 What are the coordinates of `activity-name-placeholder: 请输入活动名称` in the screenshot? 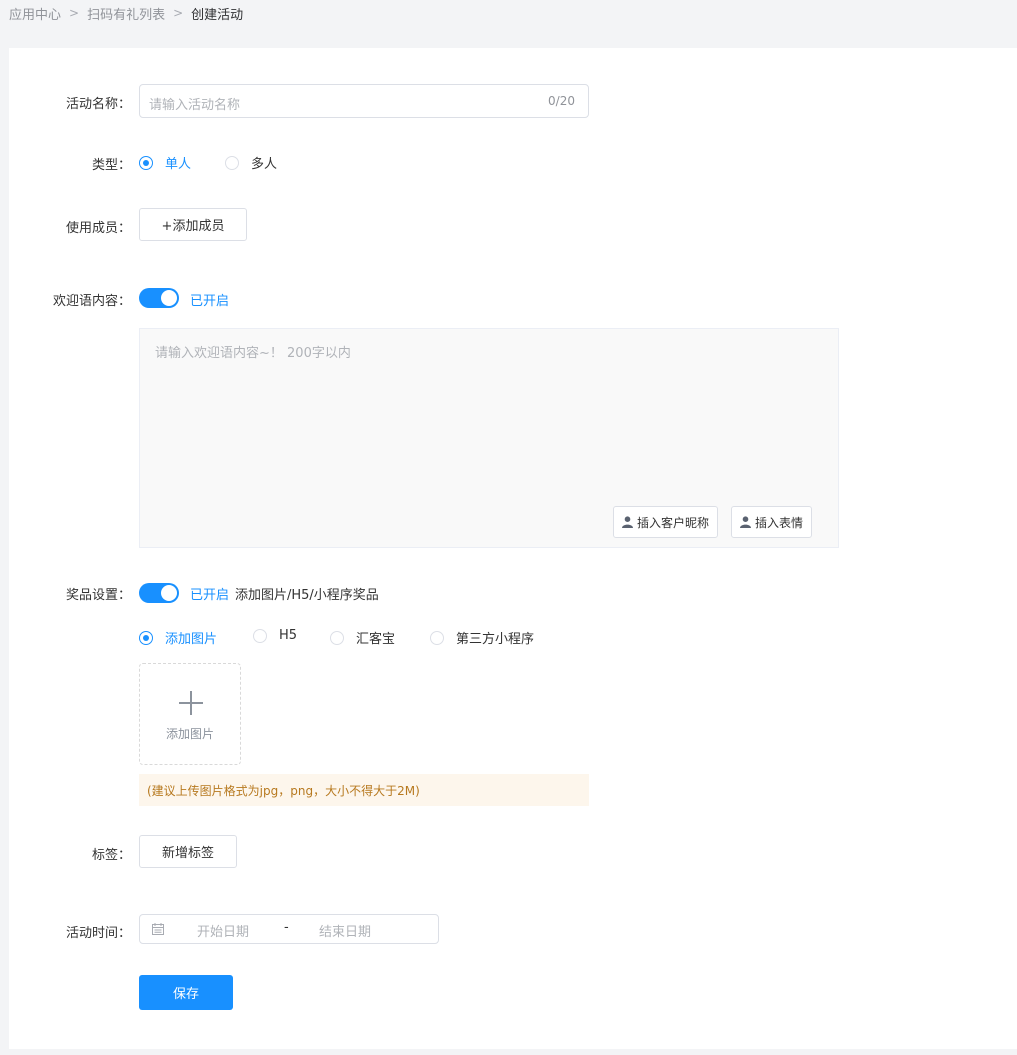 It's located at (195, 105).